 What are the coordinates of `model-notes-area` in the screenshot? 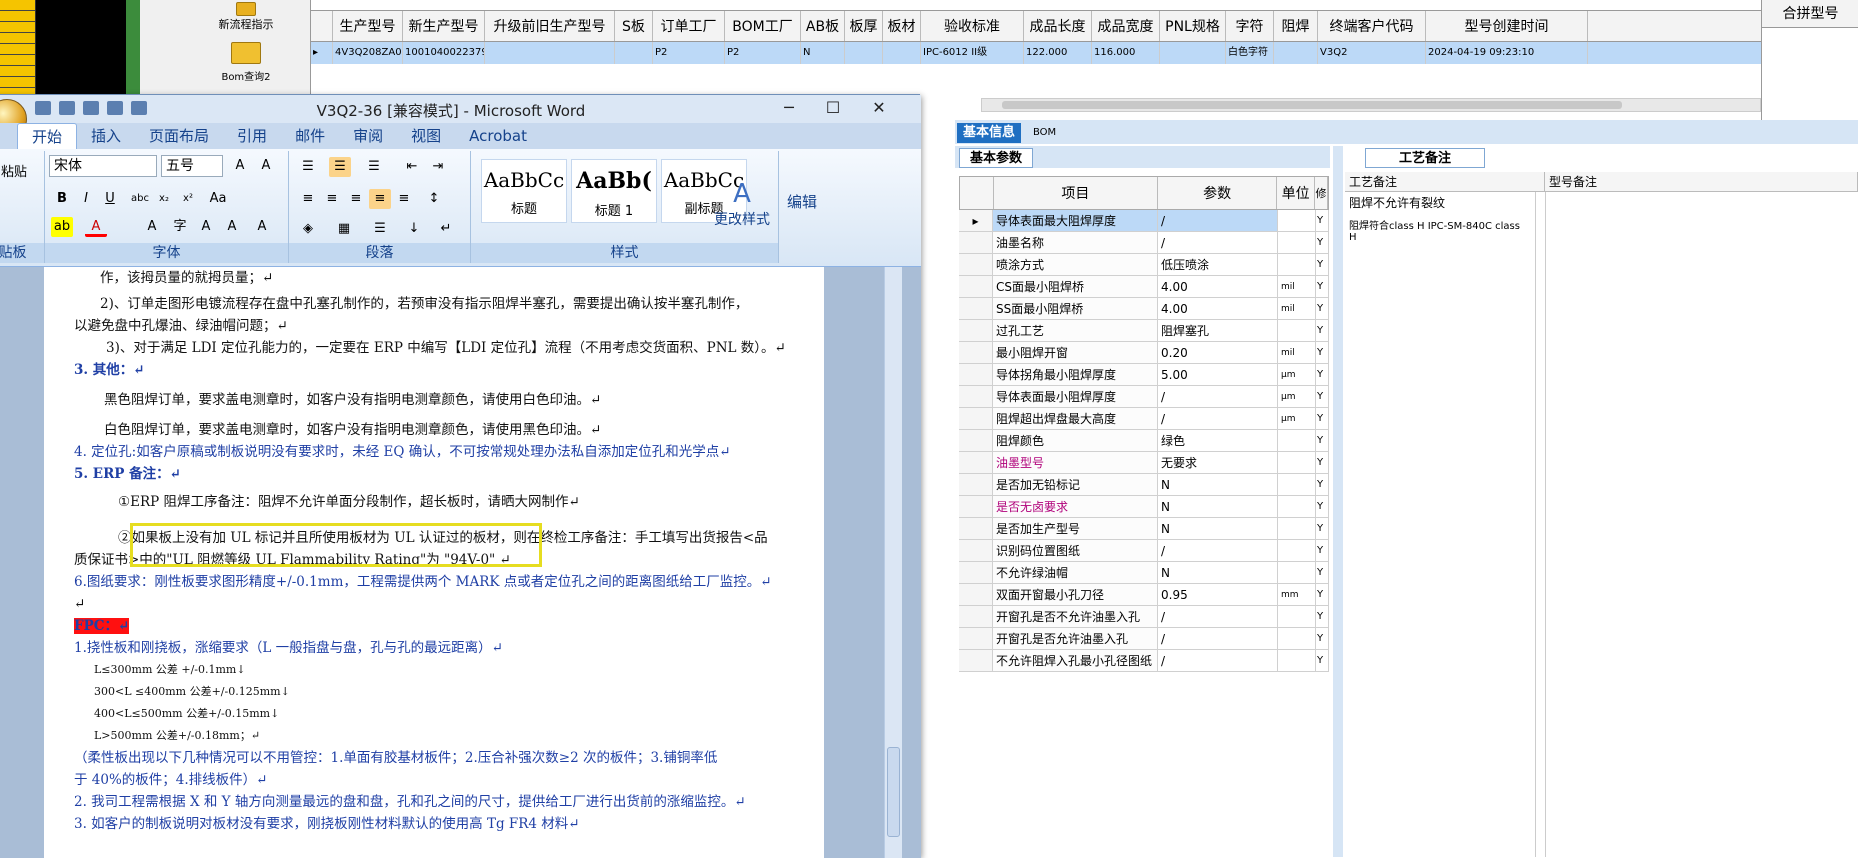 It's located at (1701, 524).